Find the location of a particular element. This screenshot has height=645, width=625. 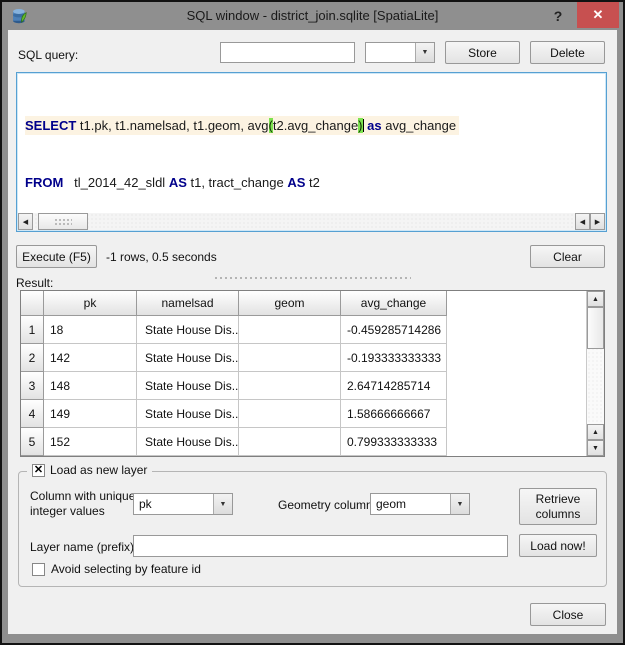

column-header-geom: geom is located at coordinates (290, 303).